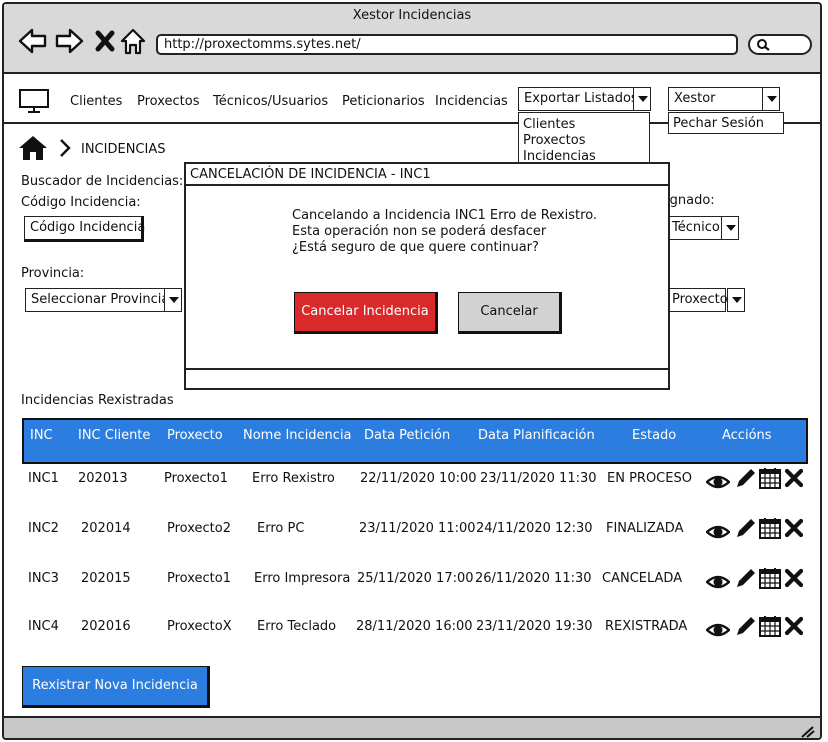 The image size is (828, 742). What do you see at coordinates (718, 123) in the screenshot?
I see `user-option-logout: Pechar Sesión` at bounding box center [718, 123].